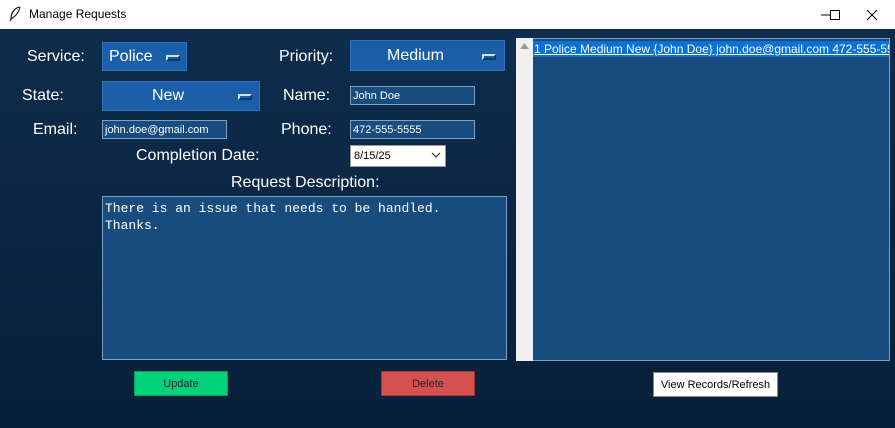  I want to click on close-button, so click(872, 14).